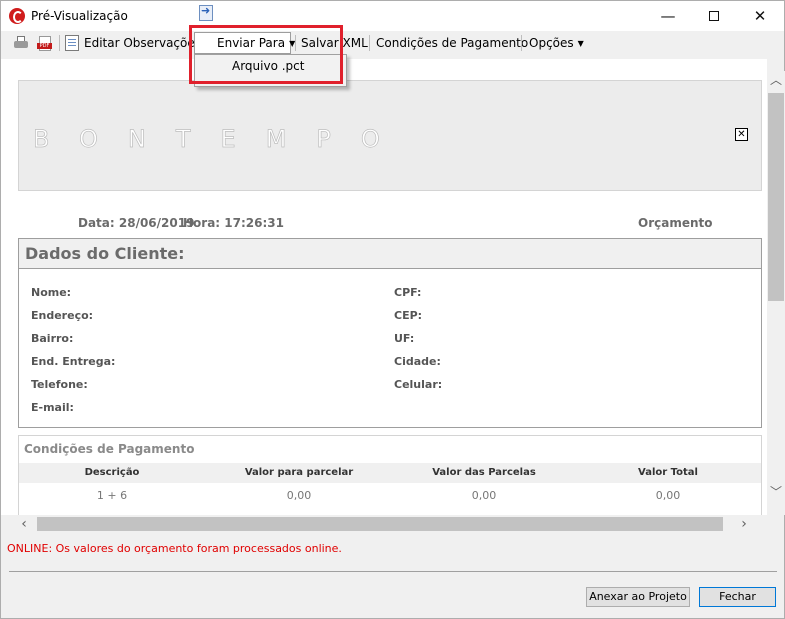  I want to click on notes-icon, so click(72, 43).